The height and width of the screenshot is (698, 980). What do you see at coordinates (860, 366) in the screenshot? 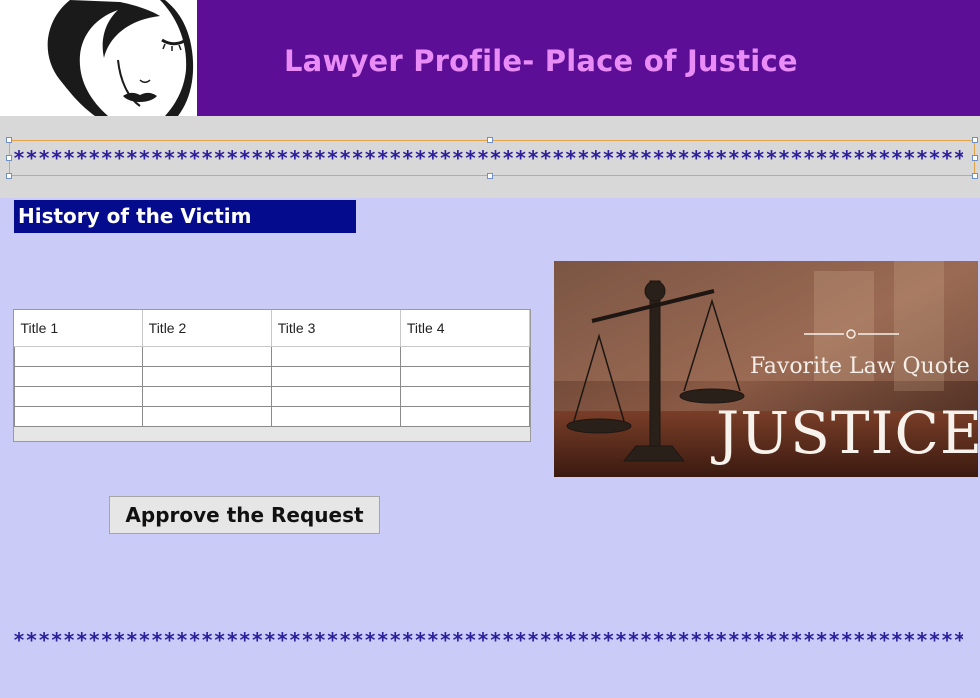
I see `quote-label: Favorite Law Quote` at bounding box center [860, 366].